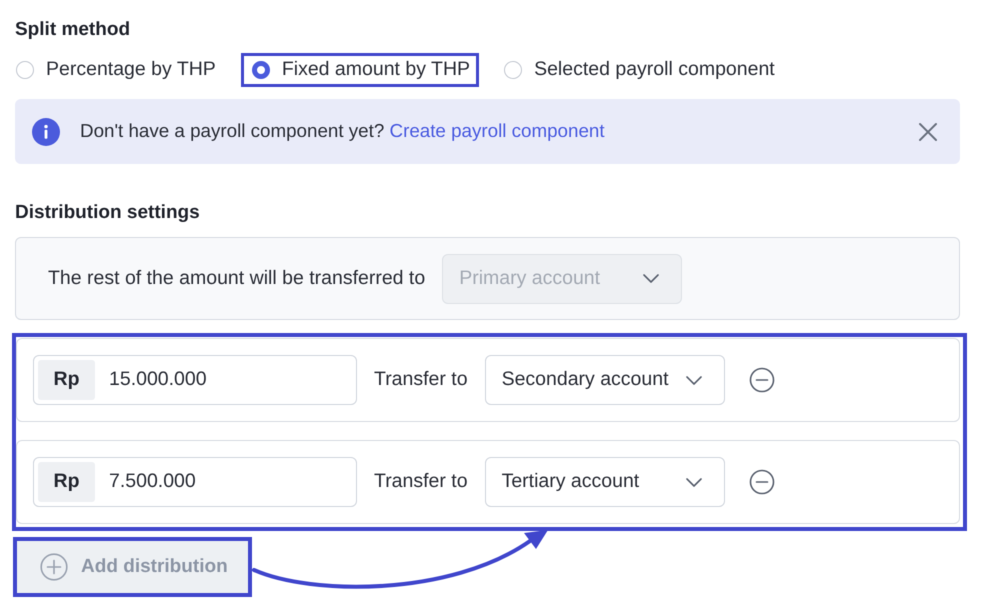 This screenshot has width=990, height=614. What do you see at coordinates (46, 132) in the screenshot?
I see `info-icon` at bounding box center [46, 132].